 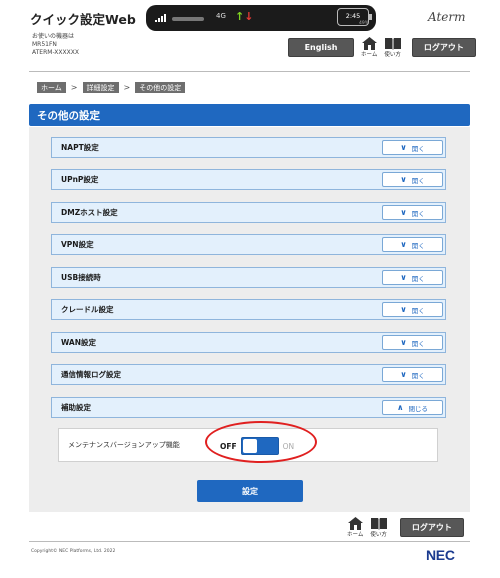 What do you see at coordinates (400, 407) in the screenshot?
I see `chevron-up-icon: ∧` at bounding box center [400, 407].